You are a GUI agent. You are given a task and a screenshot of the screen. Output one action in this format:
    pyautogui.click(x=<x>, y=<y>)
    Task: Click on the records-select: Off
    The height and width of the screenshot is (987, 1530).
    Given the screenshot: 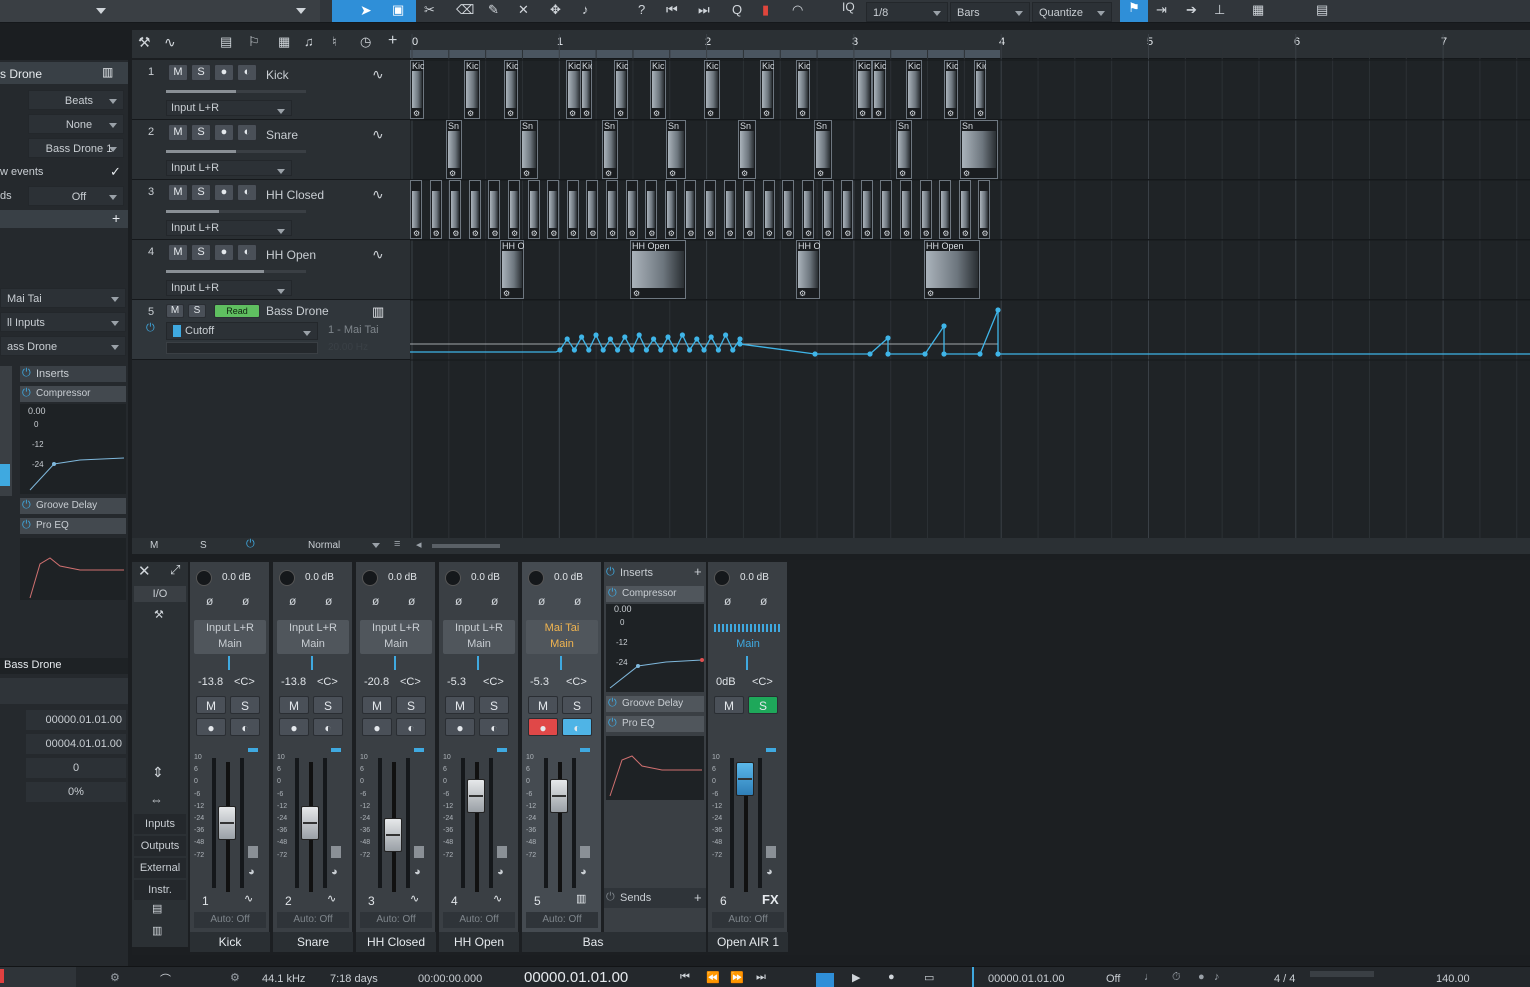 What is the action you would take?
    pyautogui.click(x=76, y=196)
    